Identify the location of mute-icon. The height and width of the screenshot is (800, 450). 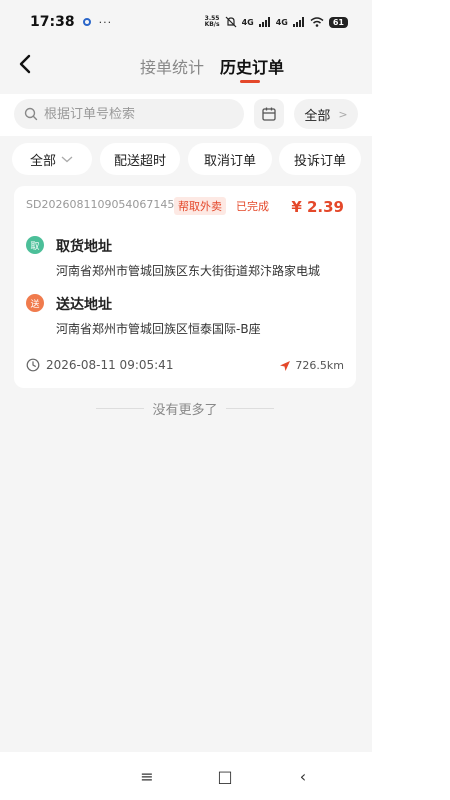
(231, 22).